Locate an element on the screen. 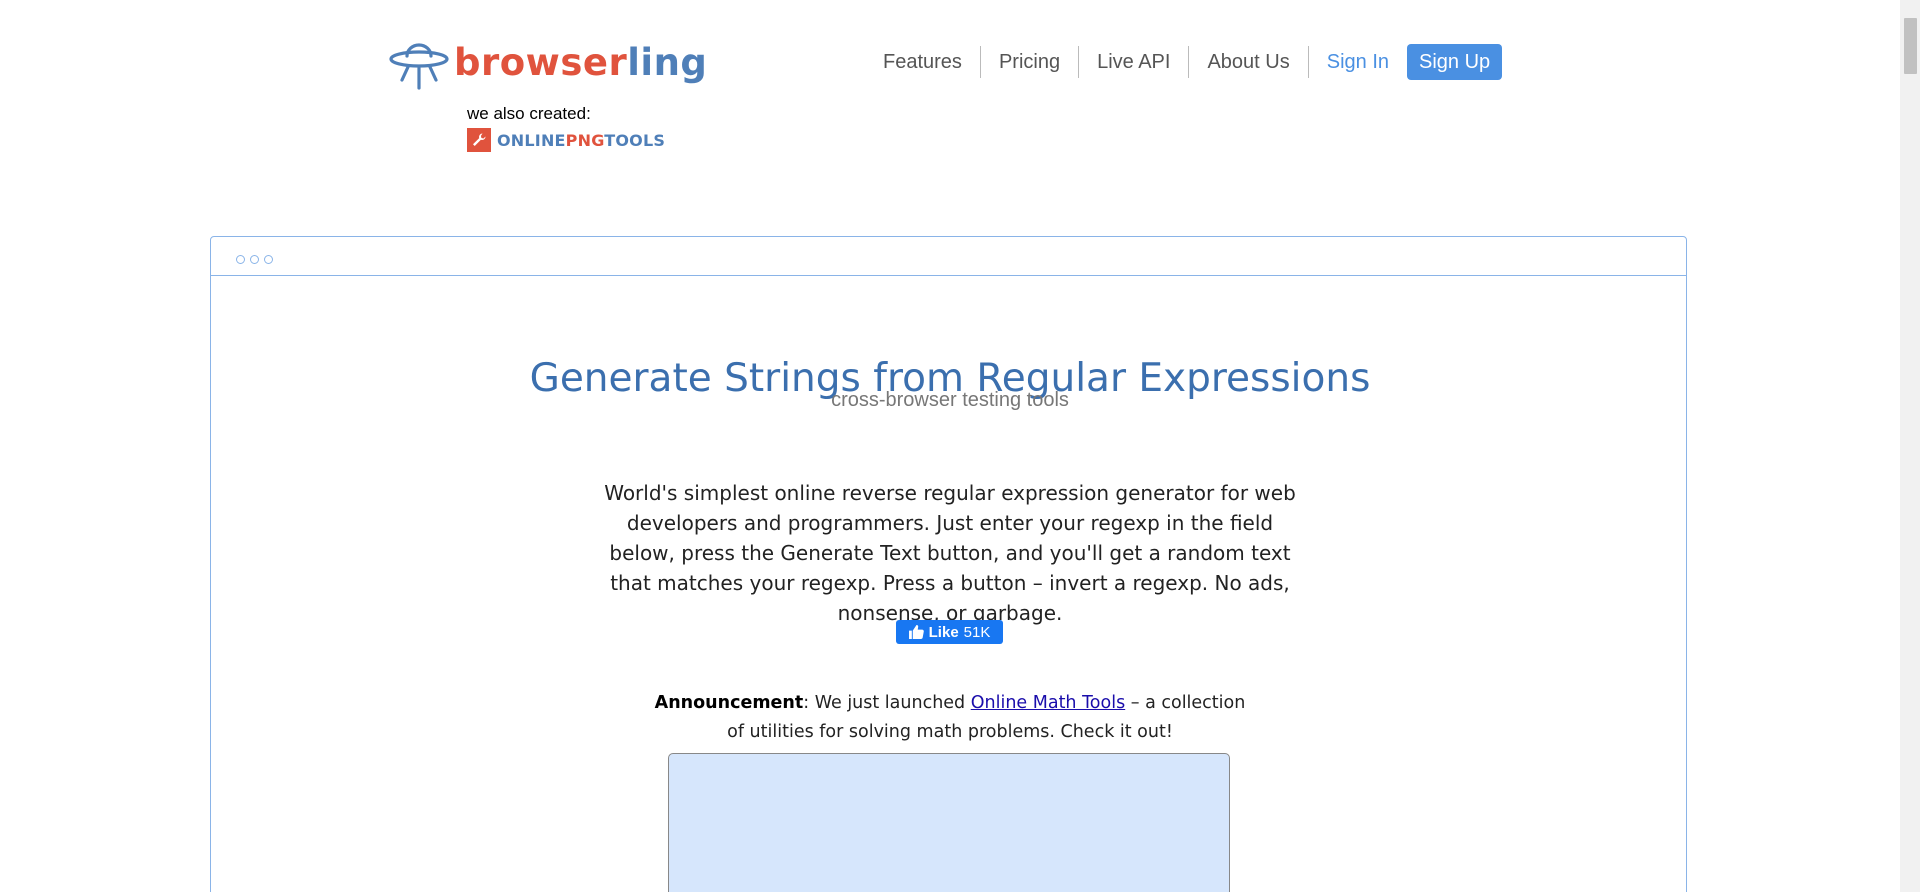 Image resolution: width=1920 pixels, height=892 pixels. partner-part1: ONLINE is located at coordinates (531, 140).